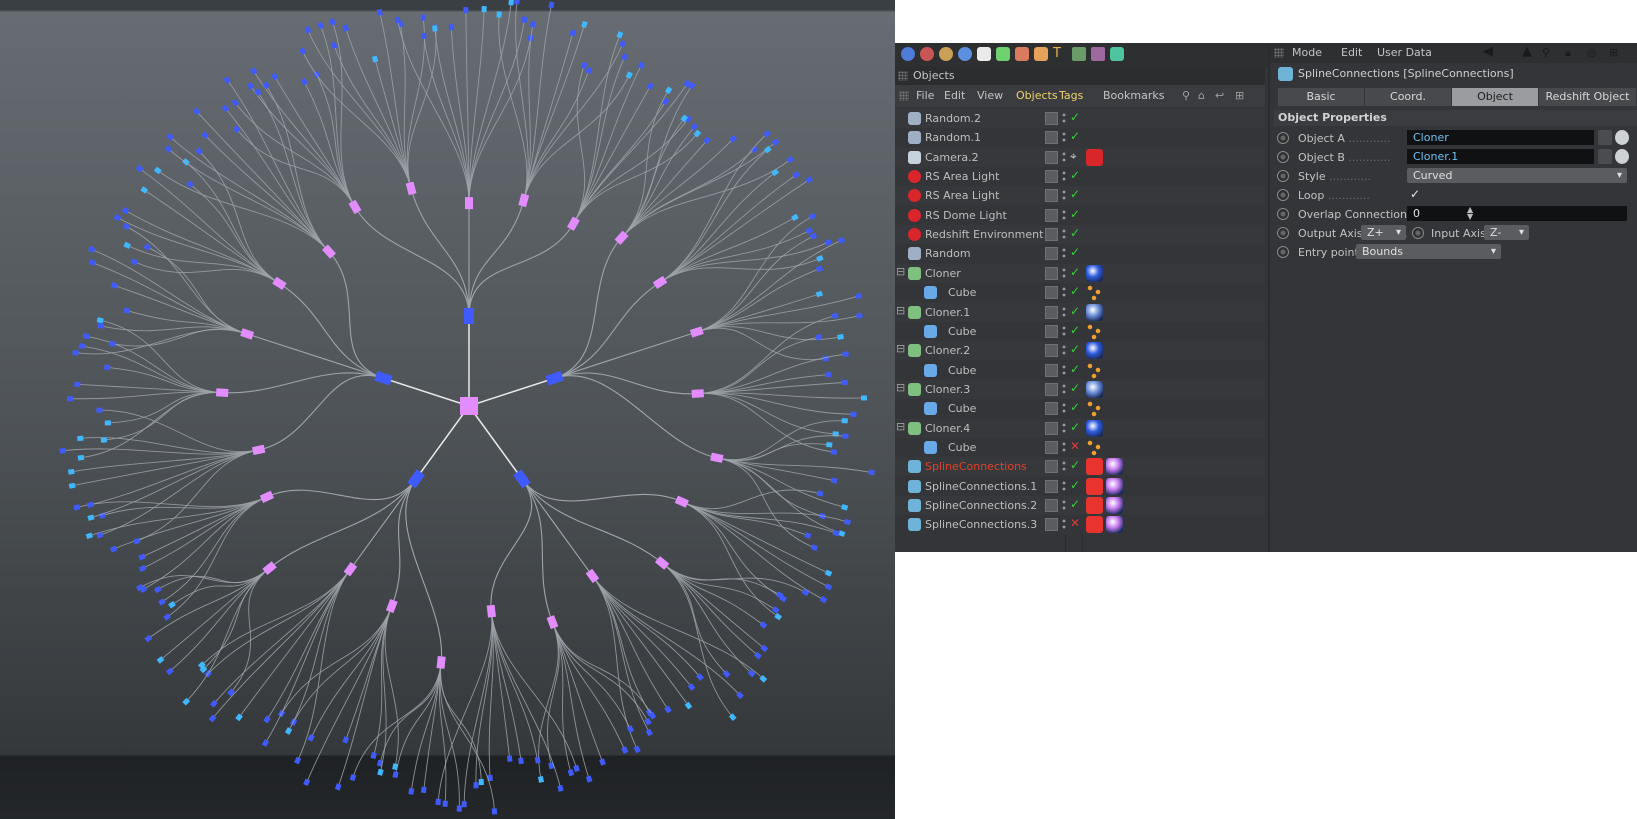 The image size is (1637, 819). I want to click on back-icon: ↩, so click(1219, 95).